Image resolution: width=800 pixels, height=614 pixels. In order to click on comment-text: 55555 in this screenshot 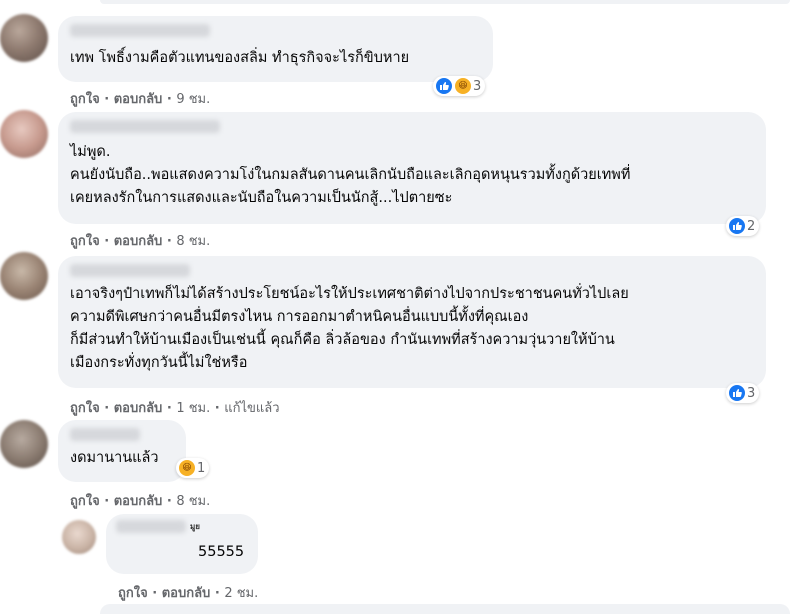, I will do `click(221, 552)`.